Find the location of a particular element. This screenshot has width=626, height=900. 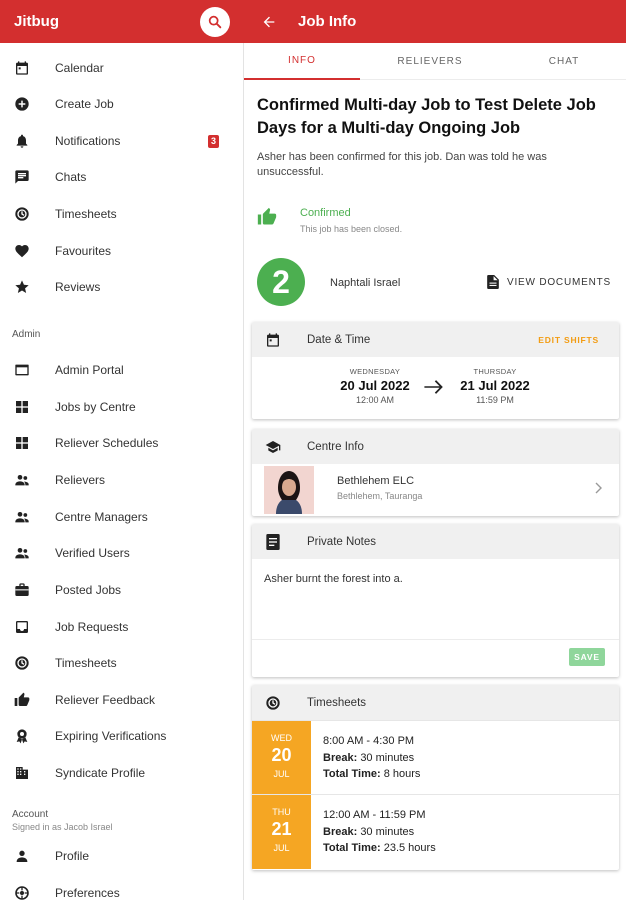

nav-item-notifications: Notifications 3 is located at coordinates (122, 141).